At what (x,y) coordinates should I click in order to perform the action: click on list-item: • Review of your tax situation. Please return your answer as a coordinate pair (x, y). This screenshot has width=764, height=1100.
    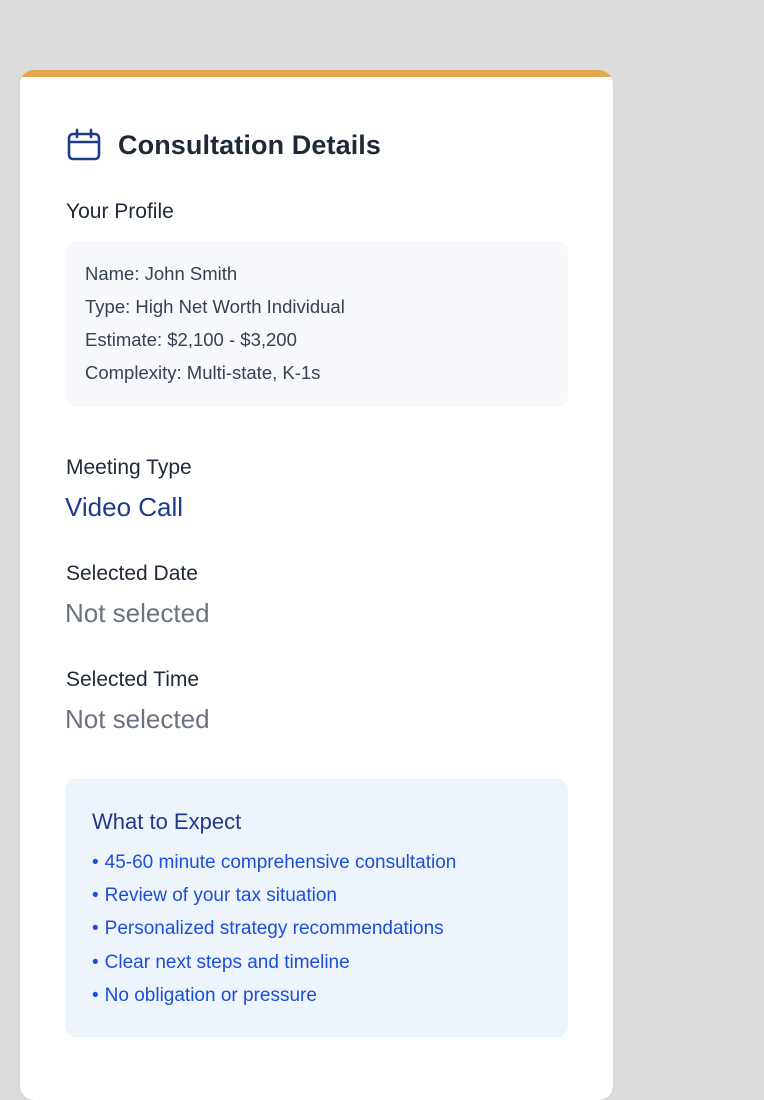
    Looking at the image, I should click on (214, 896).